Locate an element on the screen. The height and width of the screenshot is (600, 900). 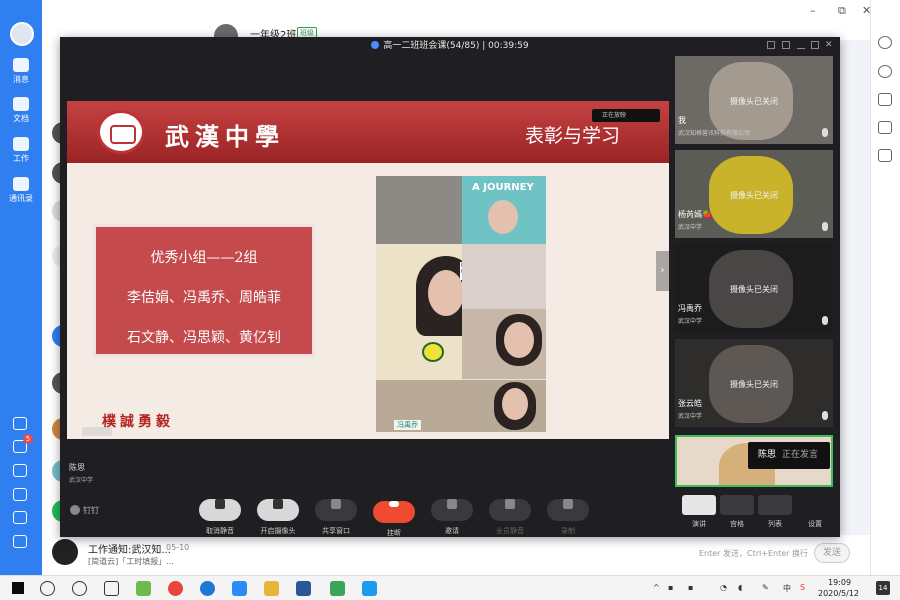
participant-name: 我 is located at coordinates (682, 120).